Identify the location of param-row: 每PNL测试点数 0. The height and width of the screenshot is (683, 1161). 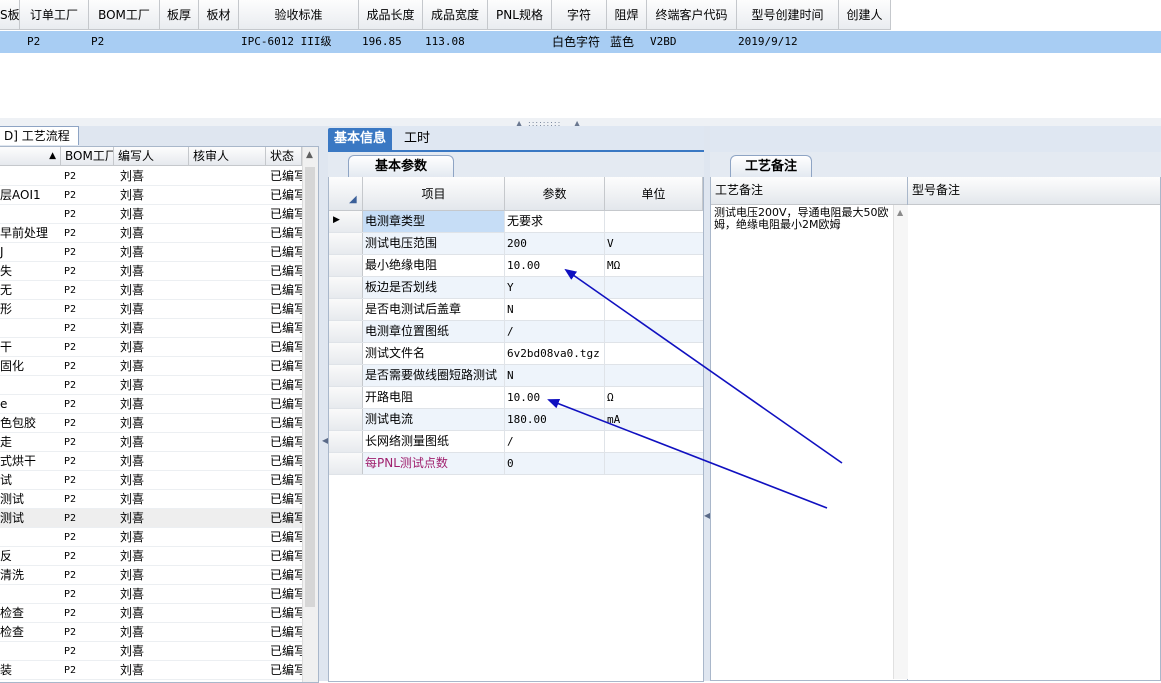
(516, 464).